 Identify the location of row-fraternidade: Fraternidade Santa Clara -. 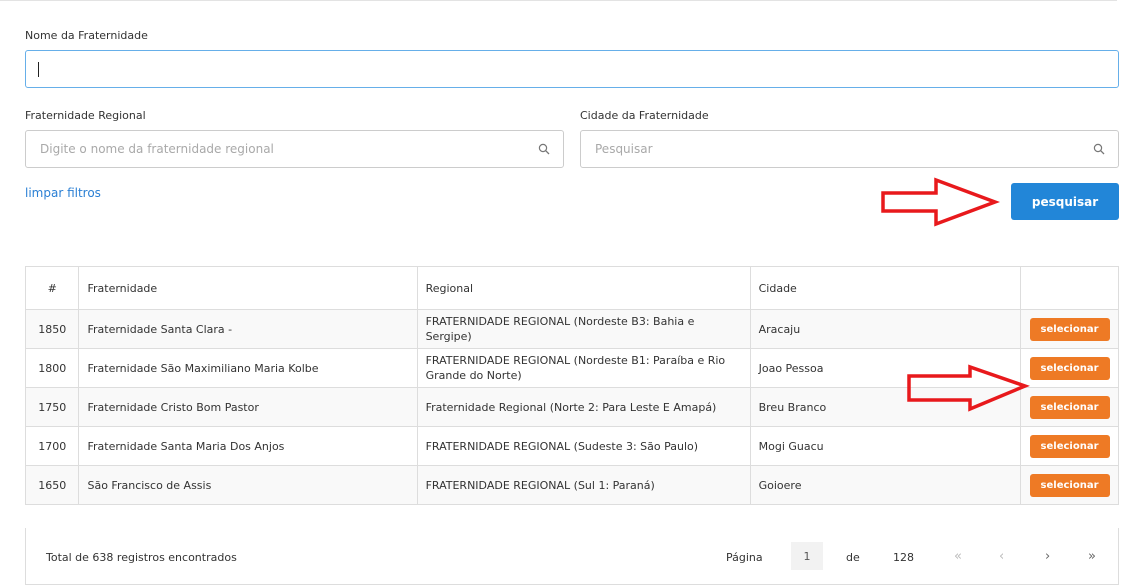
(248, 329).